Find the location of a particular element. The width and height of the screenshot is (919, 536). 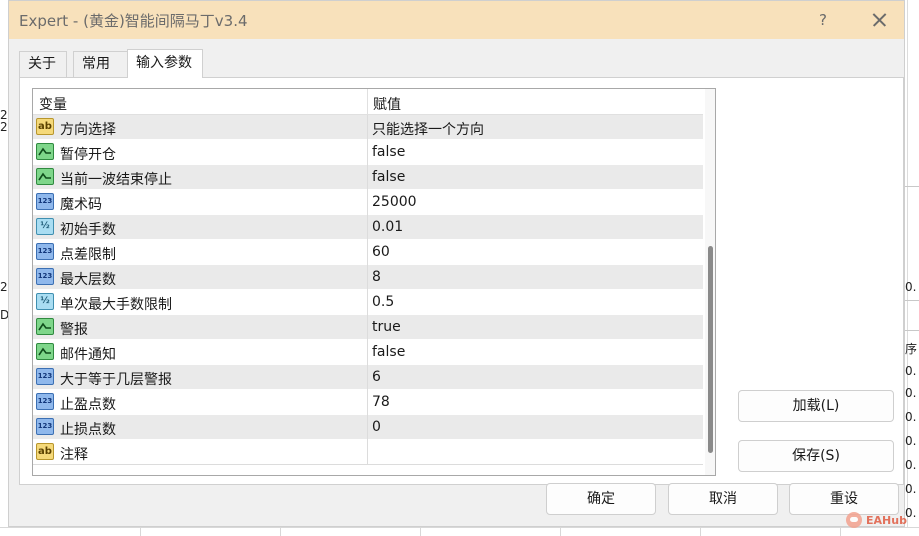

param-name: 单次最大手数限制 is located at coordinates (116, 305).